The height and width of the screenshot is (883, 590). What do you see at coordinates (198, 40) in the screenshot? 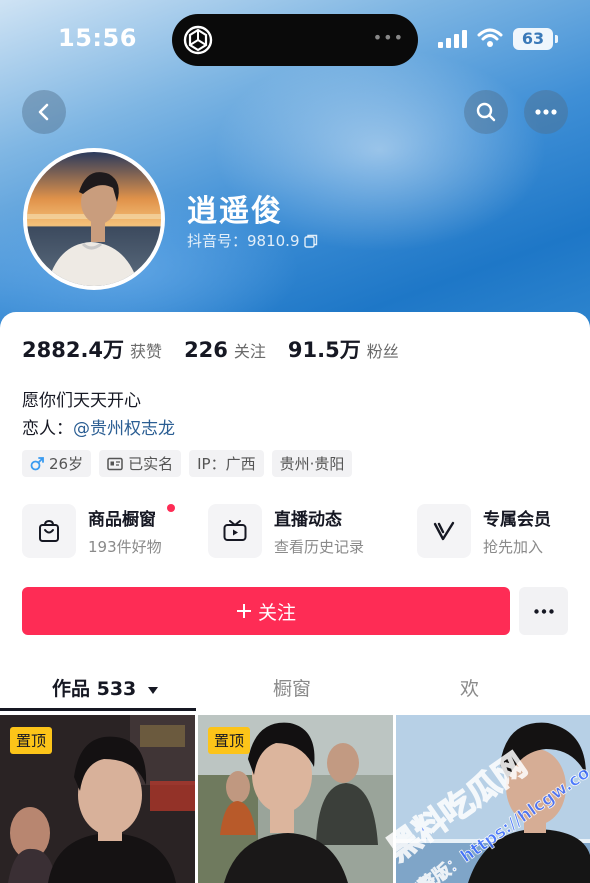
I see `app-logo-icon` at bounding box center [198, 40].